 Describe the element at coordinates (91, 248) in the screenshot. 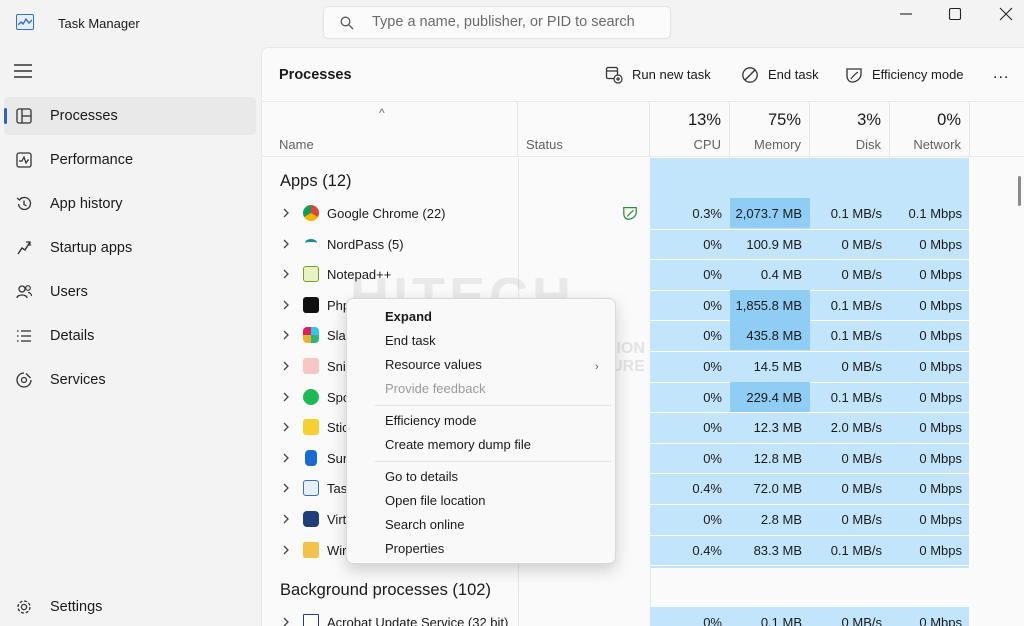

I see `sidebar-item-label: Startup apps` at that location.